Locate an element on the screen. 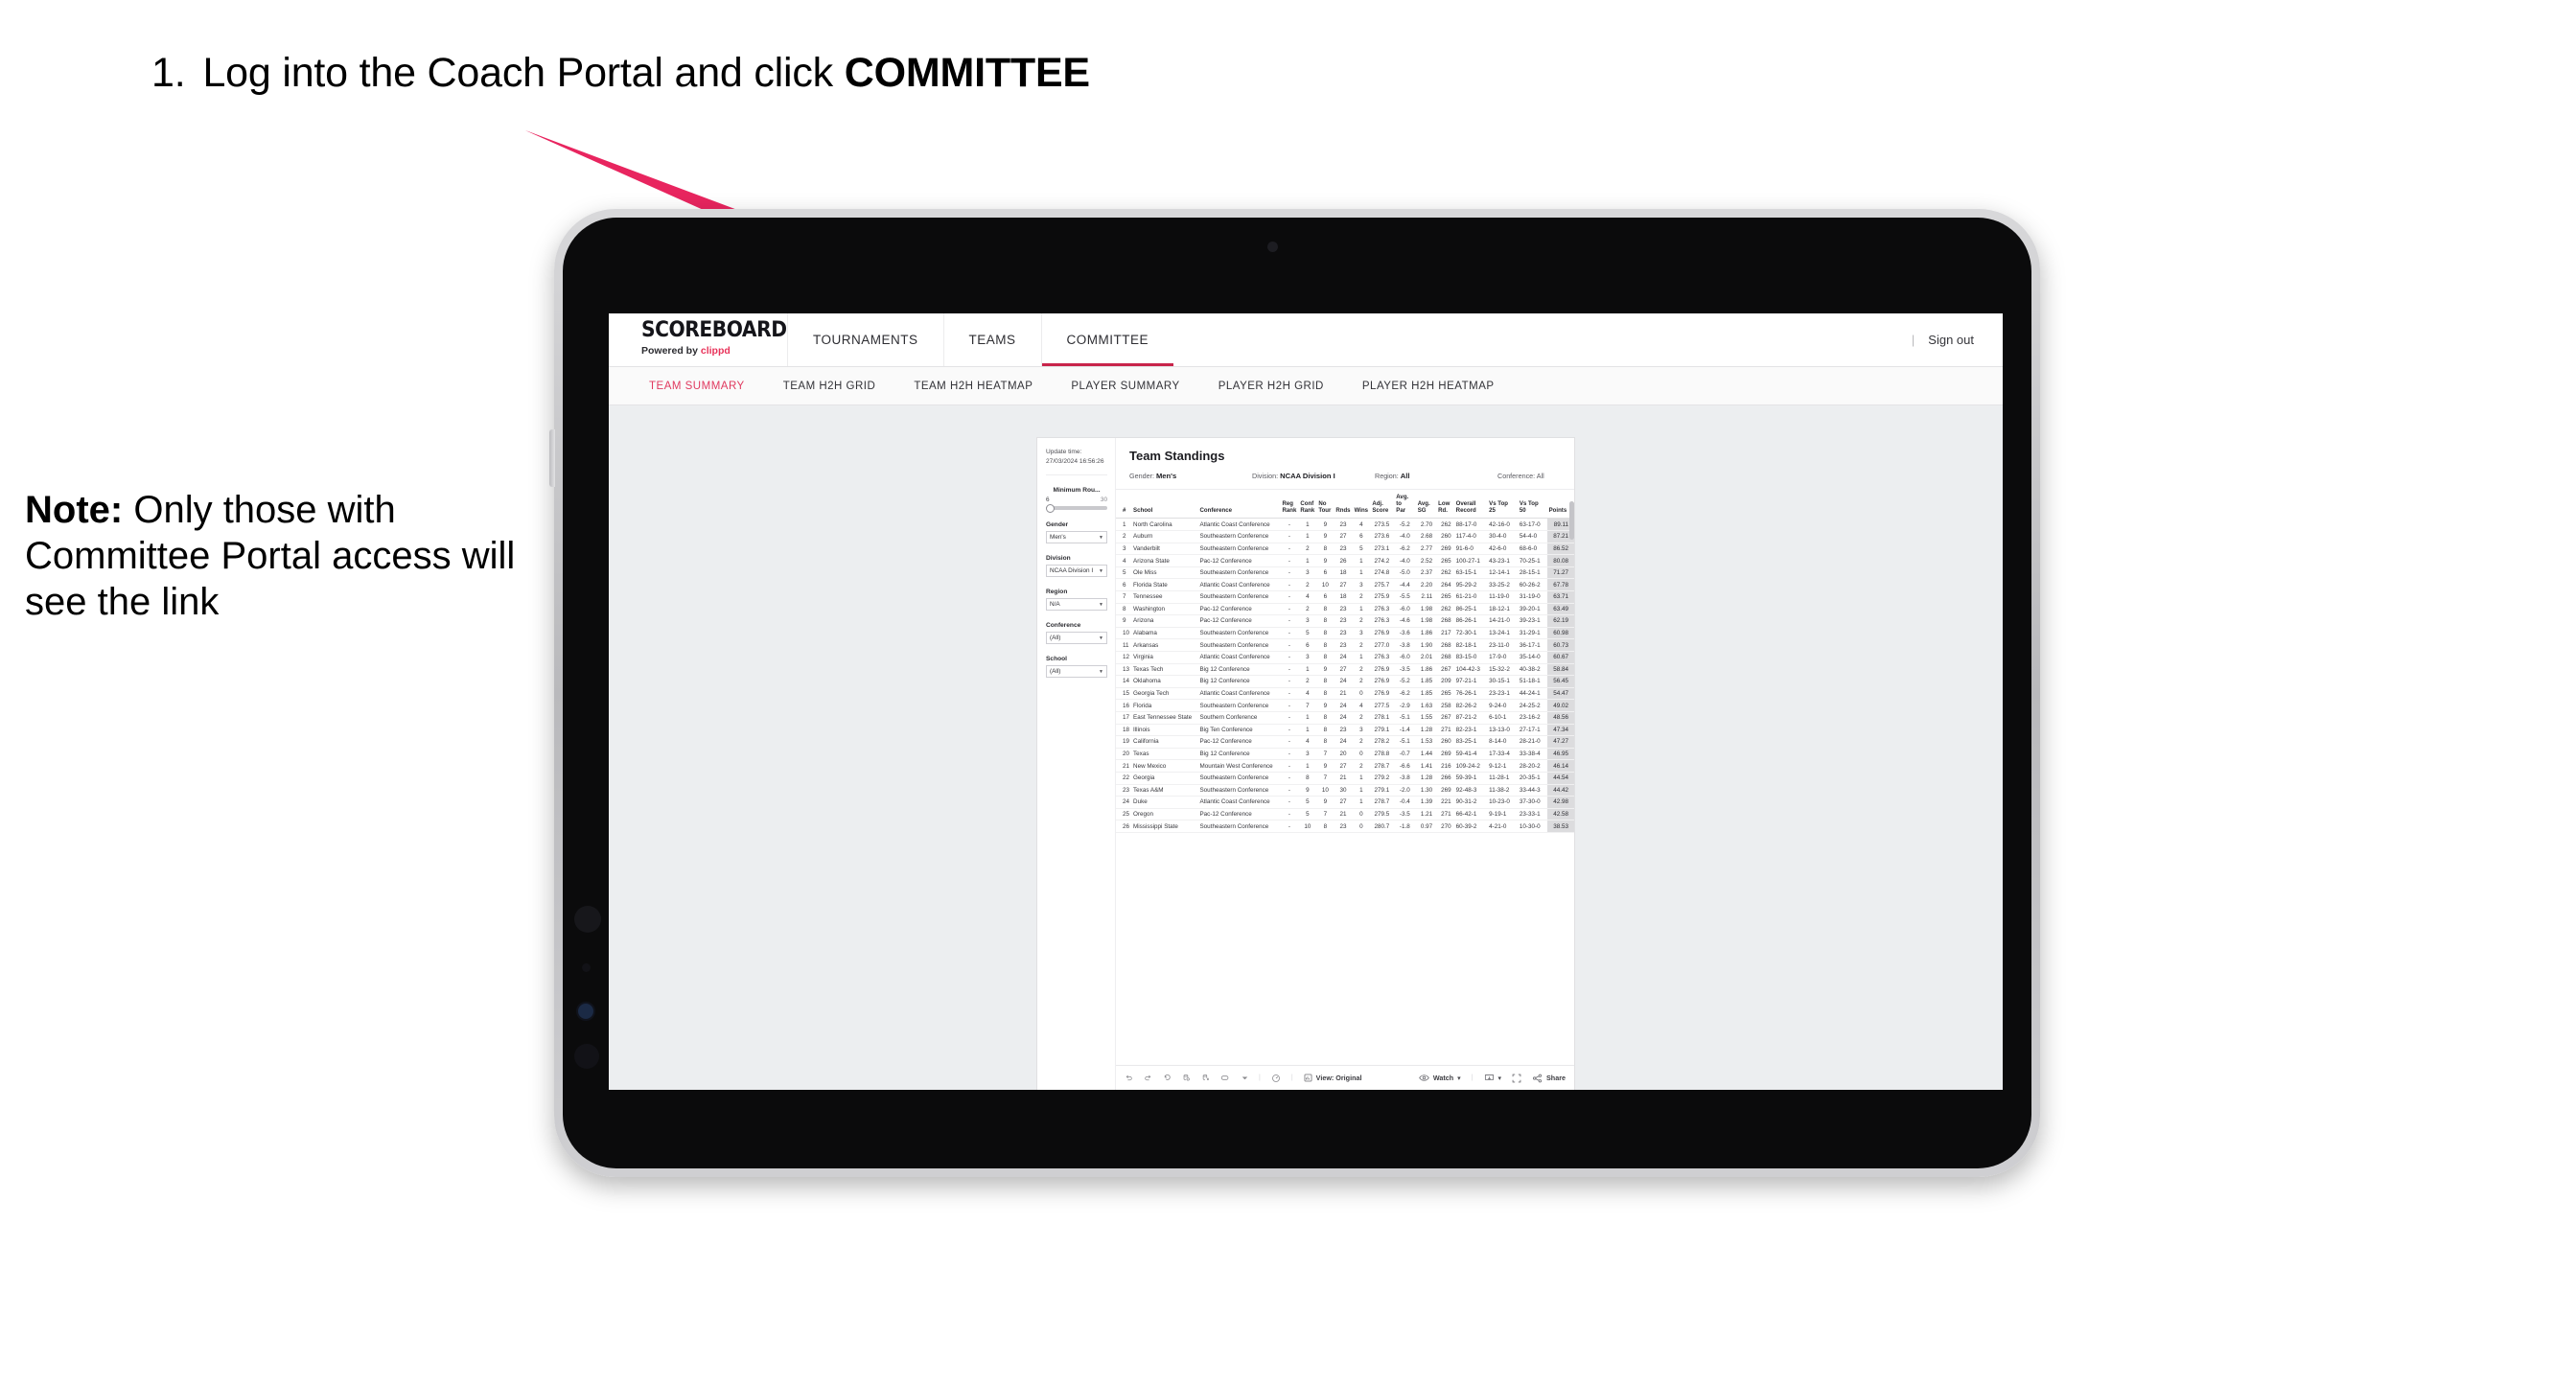 This screenshot has width=2576, height=1386. tab-player-h2h-grid: PLAYER H2H GRID is located at coordinates (1271, 387).